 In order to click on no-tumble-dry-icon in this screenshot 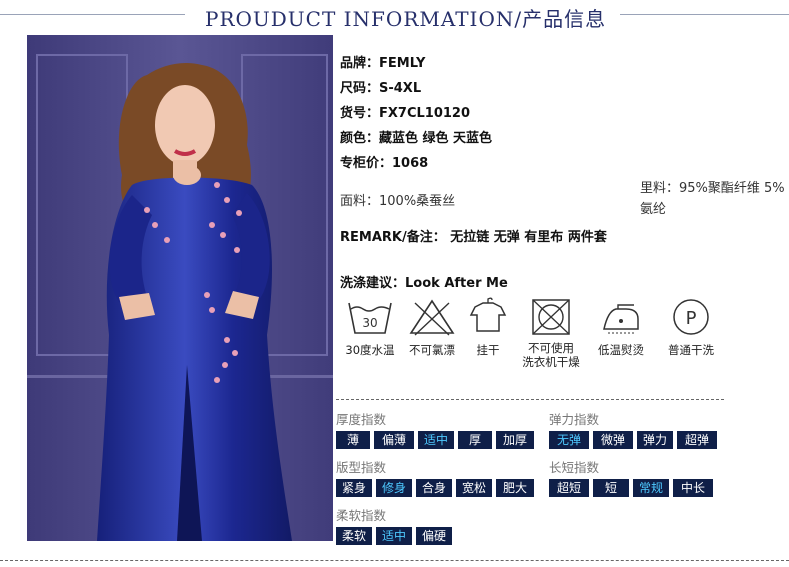, I will do `click(551, 317)`.